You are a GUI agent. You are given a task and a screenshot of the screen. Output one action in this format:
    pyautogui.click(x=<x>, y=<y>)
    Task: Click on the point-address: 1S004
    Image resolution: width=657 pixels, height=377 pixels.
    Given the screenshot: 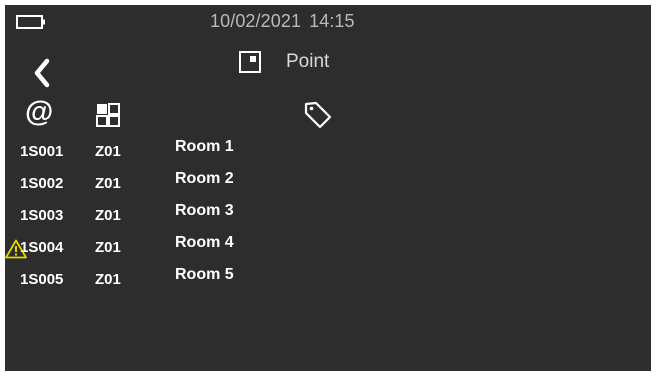 What is the action you would take?
    pyautogui.click(x=42, y=247)
    